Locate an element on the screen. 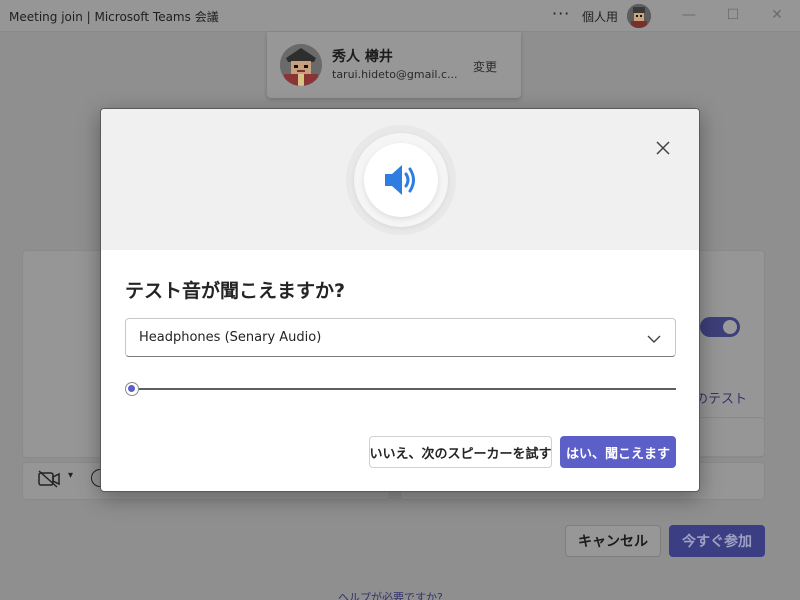 Image resolution: width=800 pixels, height=600 pixels. speaker-volume-icon is located at coordinates (401, 180).